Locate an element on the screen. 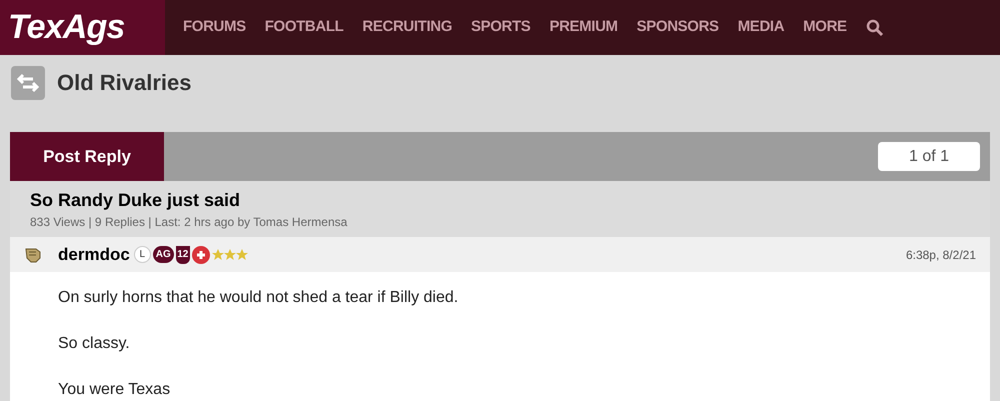 The image size is (1000, 401). cross-badge-icon is located at coordinates (201, 255).